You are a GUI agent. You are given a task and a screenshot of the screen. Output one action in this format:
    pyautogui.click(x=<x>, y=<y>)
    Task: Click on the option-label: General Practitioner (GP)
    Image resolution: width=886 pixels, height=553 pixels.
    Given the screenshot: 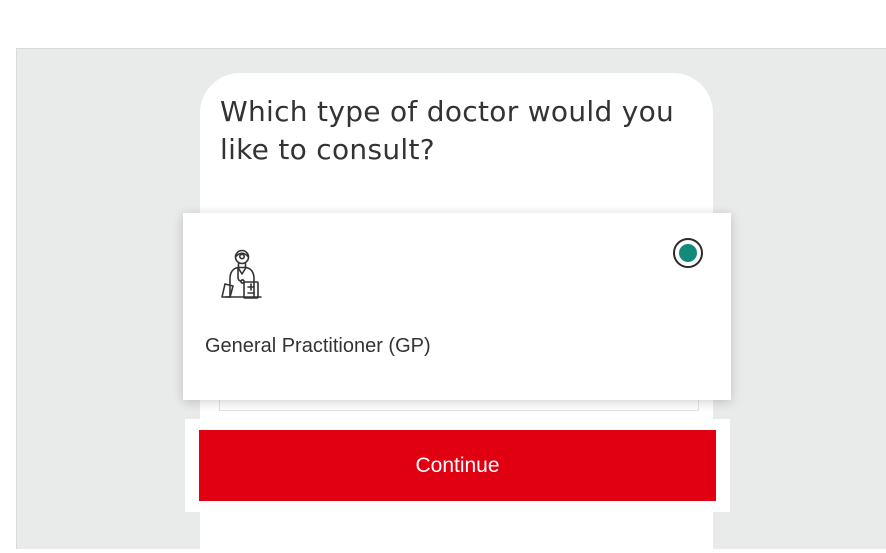 What is the action you would take?
    pyautogui.click(x=318, y=346)
    